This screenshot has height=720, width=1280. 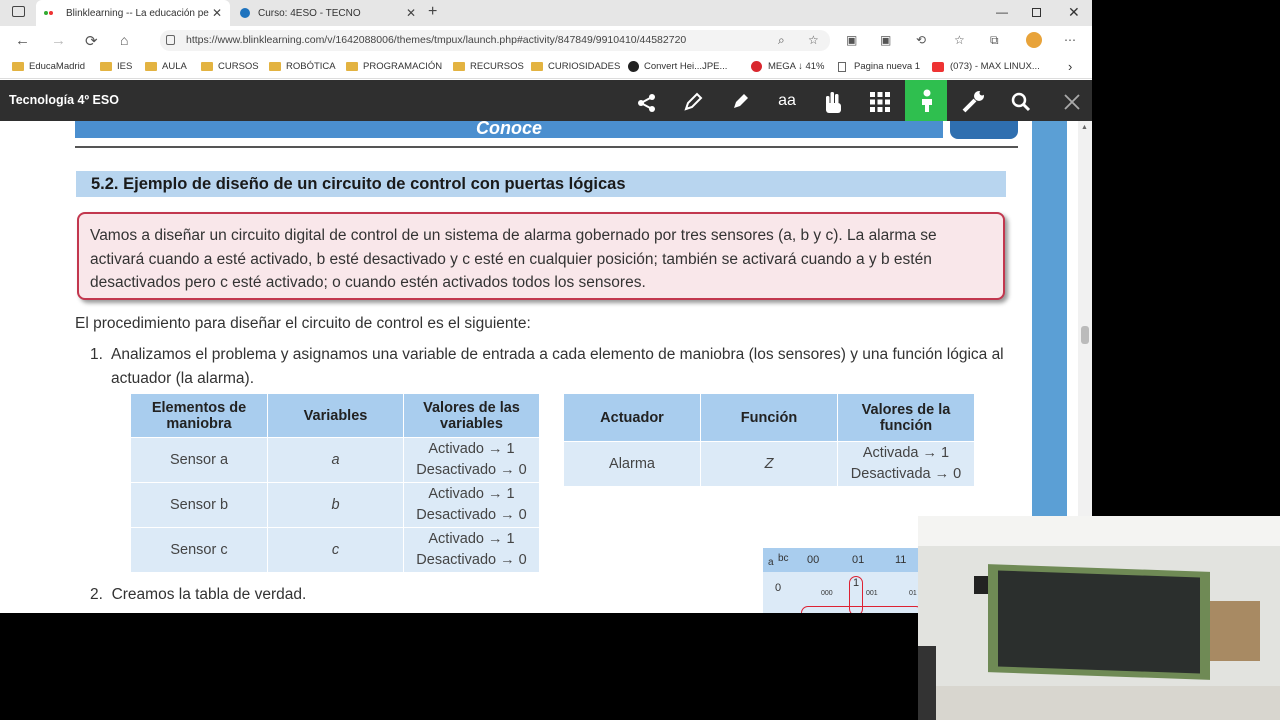 What do you see at coordinates (842, 66) in the screenshot?
I see `page-icon` at bounding box center [842, 66].